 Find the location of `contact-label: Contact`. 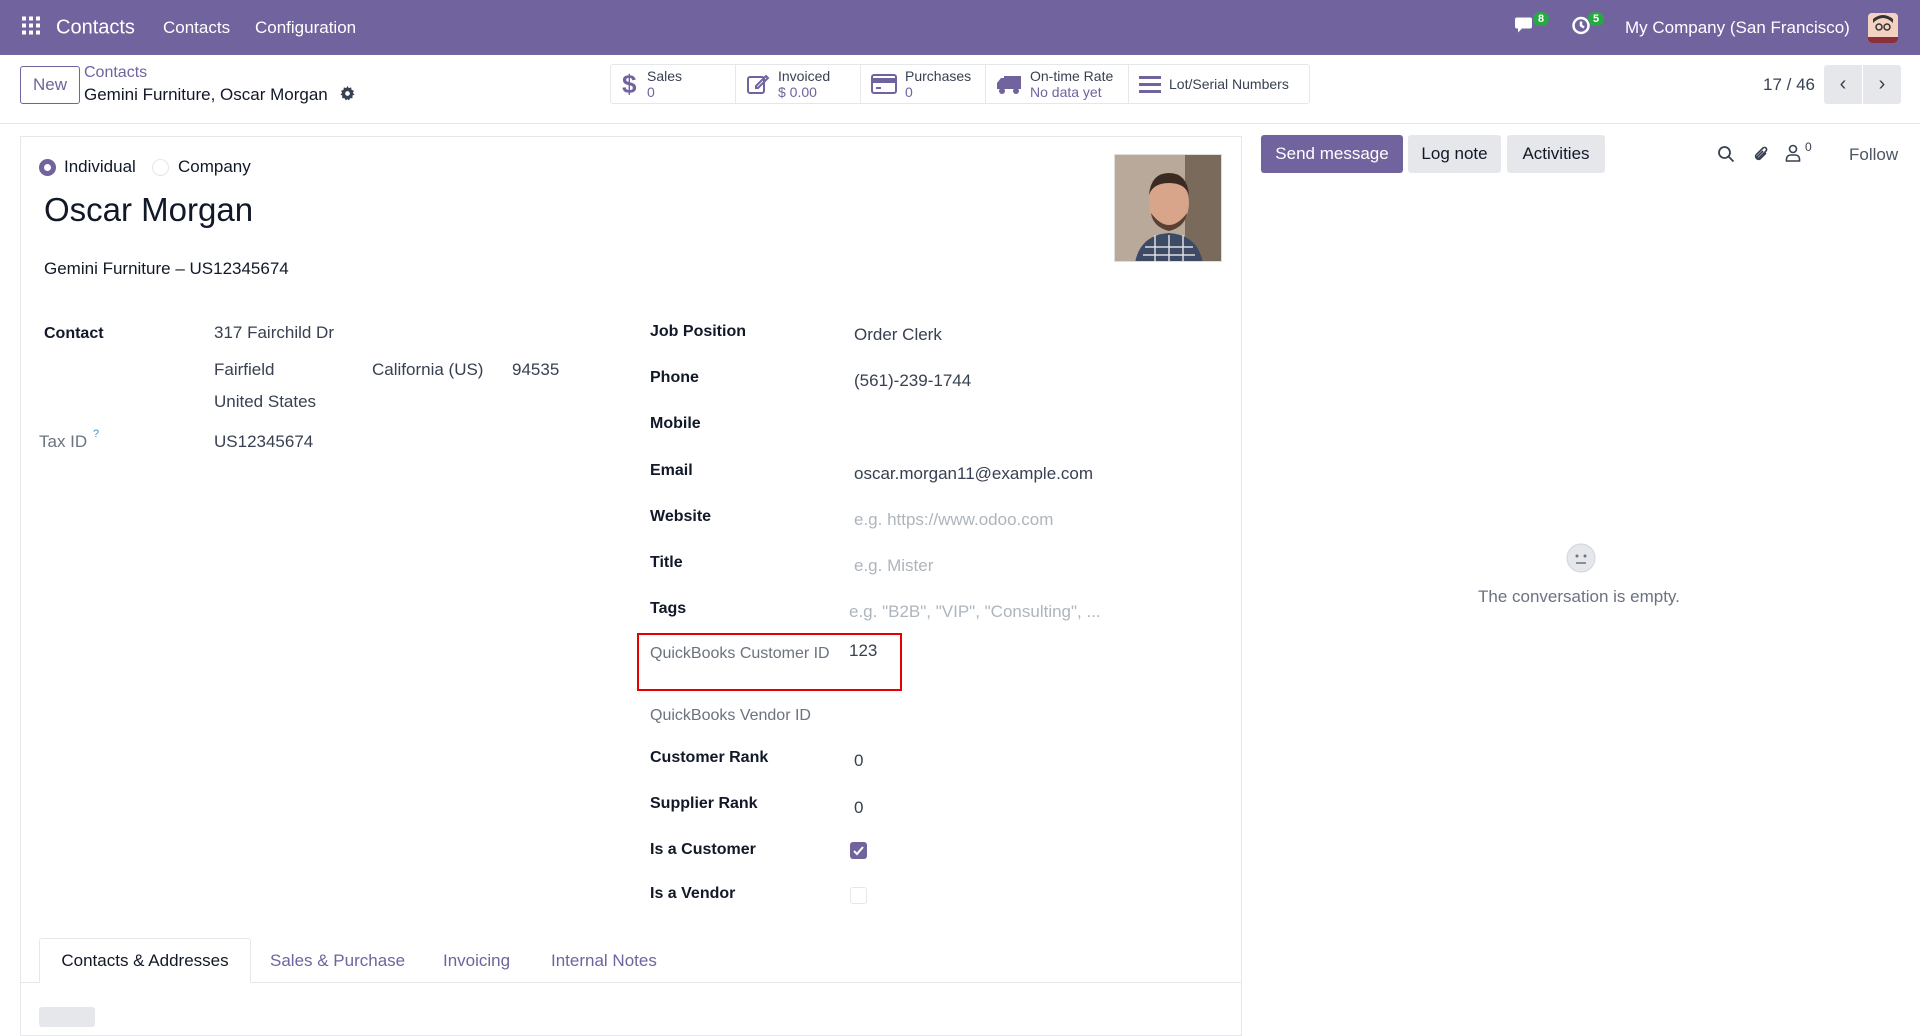

contact-label: Contact is located at coordinates (74, 333).